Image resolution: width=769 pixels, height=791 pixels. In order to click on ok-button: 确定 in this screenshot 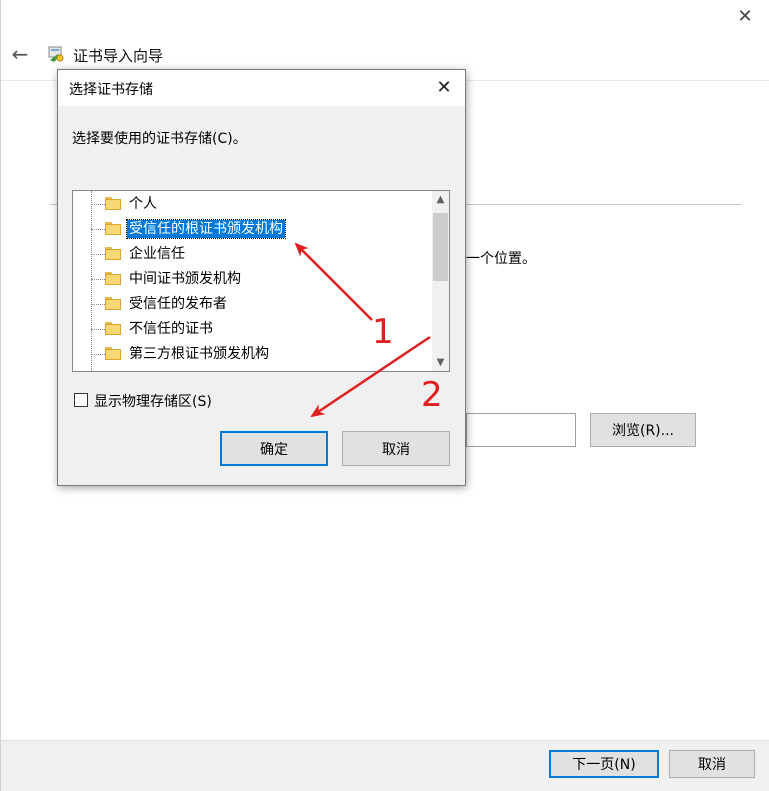, I will do `click(274, 448)`.